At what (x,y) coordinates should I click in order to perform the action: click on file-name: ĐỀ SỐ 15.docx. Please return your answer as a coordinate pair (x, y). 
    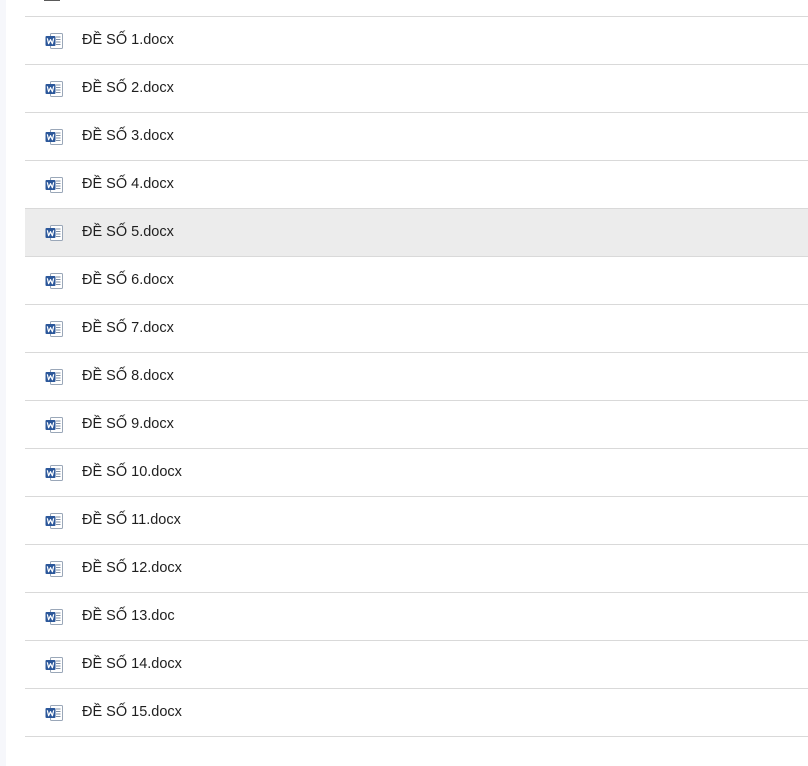
    Looking at the image, I should click on (132, 712).